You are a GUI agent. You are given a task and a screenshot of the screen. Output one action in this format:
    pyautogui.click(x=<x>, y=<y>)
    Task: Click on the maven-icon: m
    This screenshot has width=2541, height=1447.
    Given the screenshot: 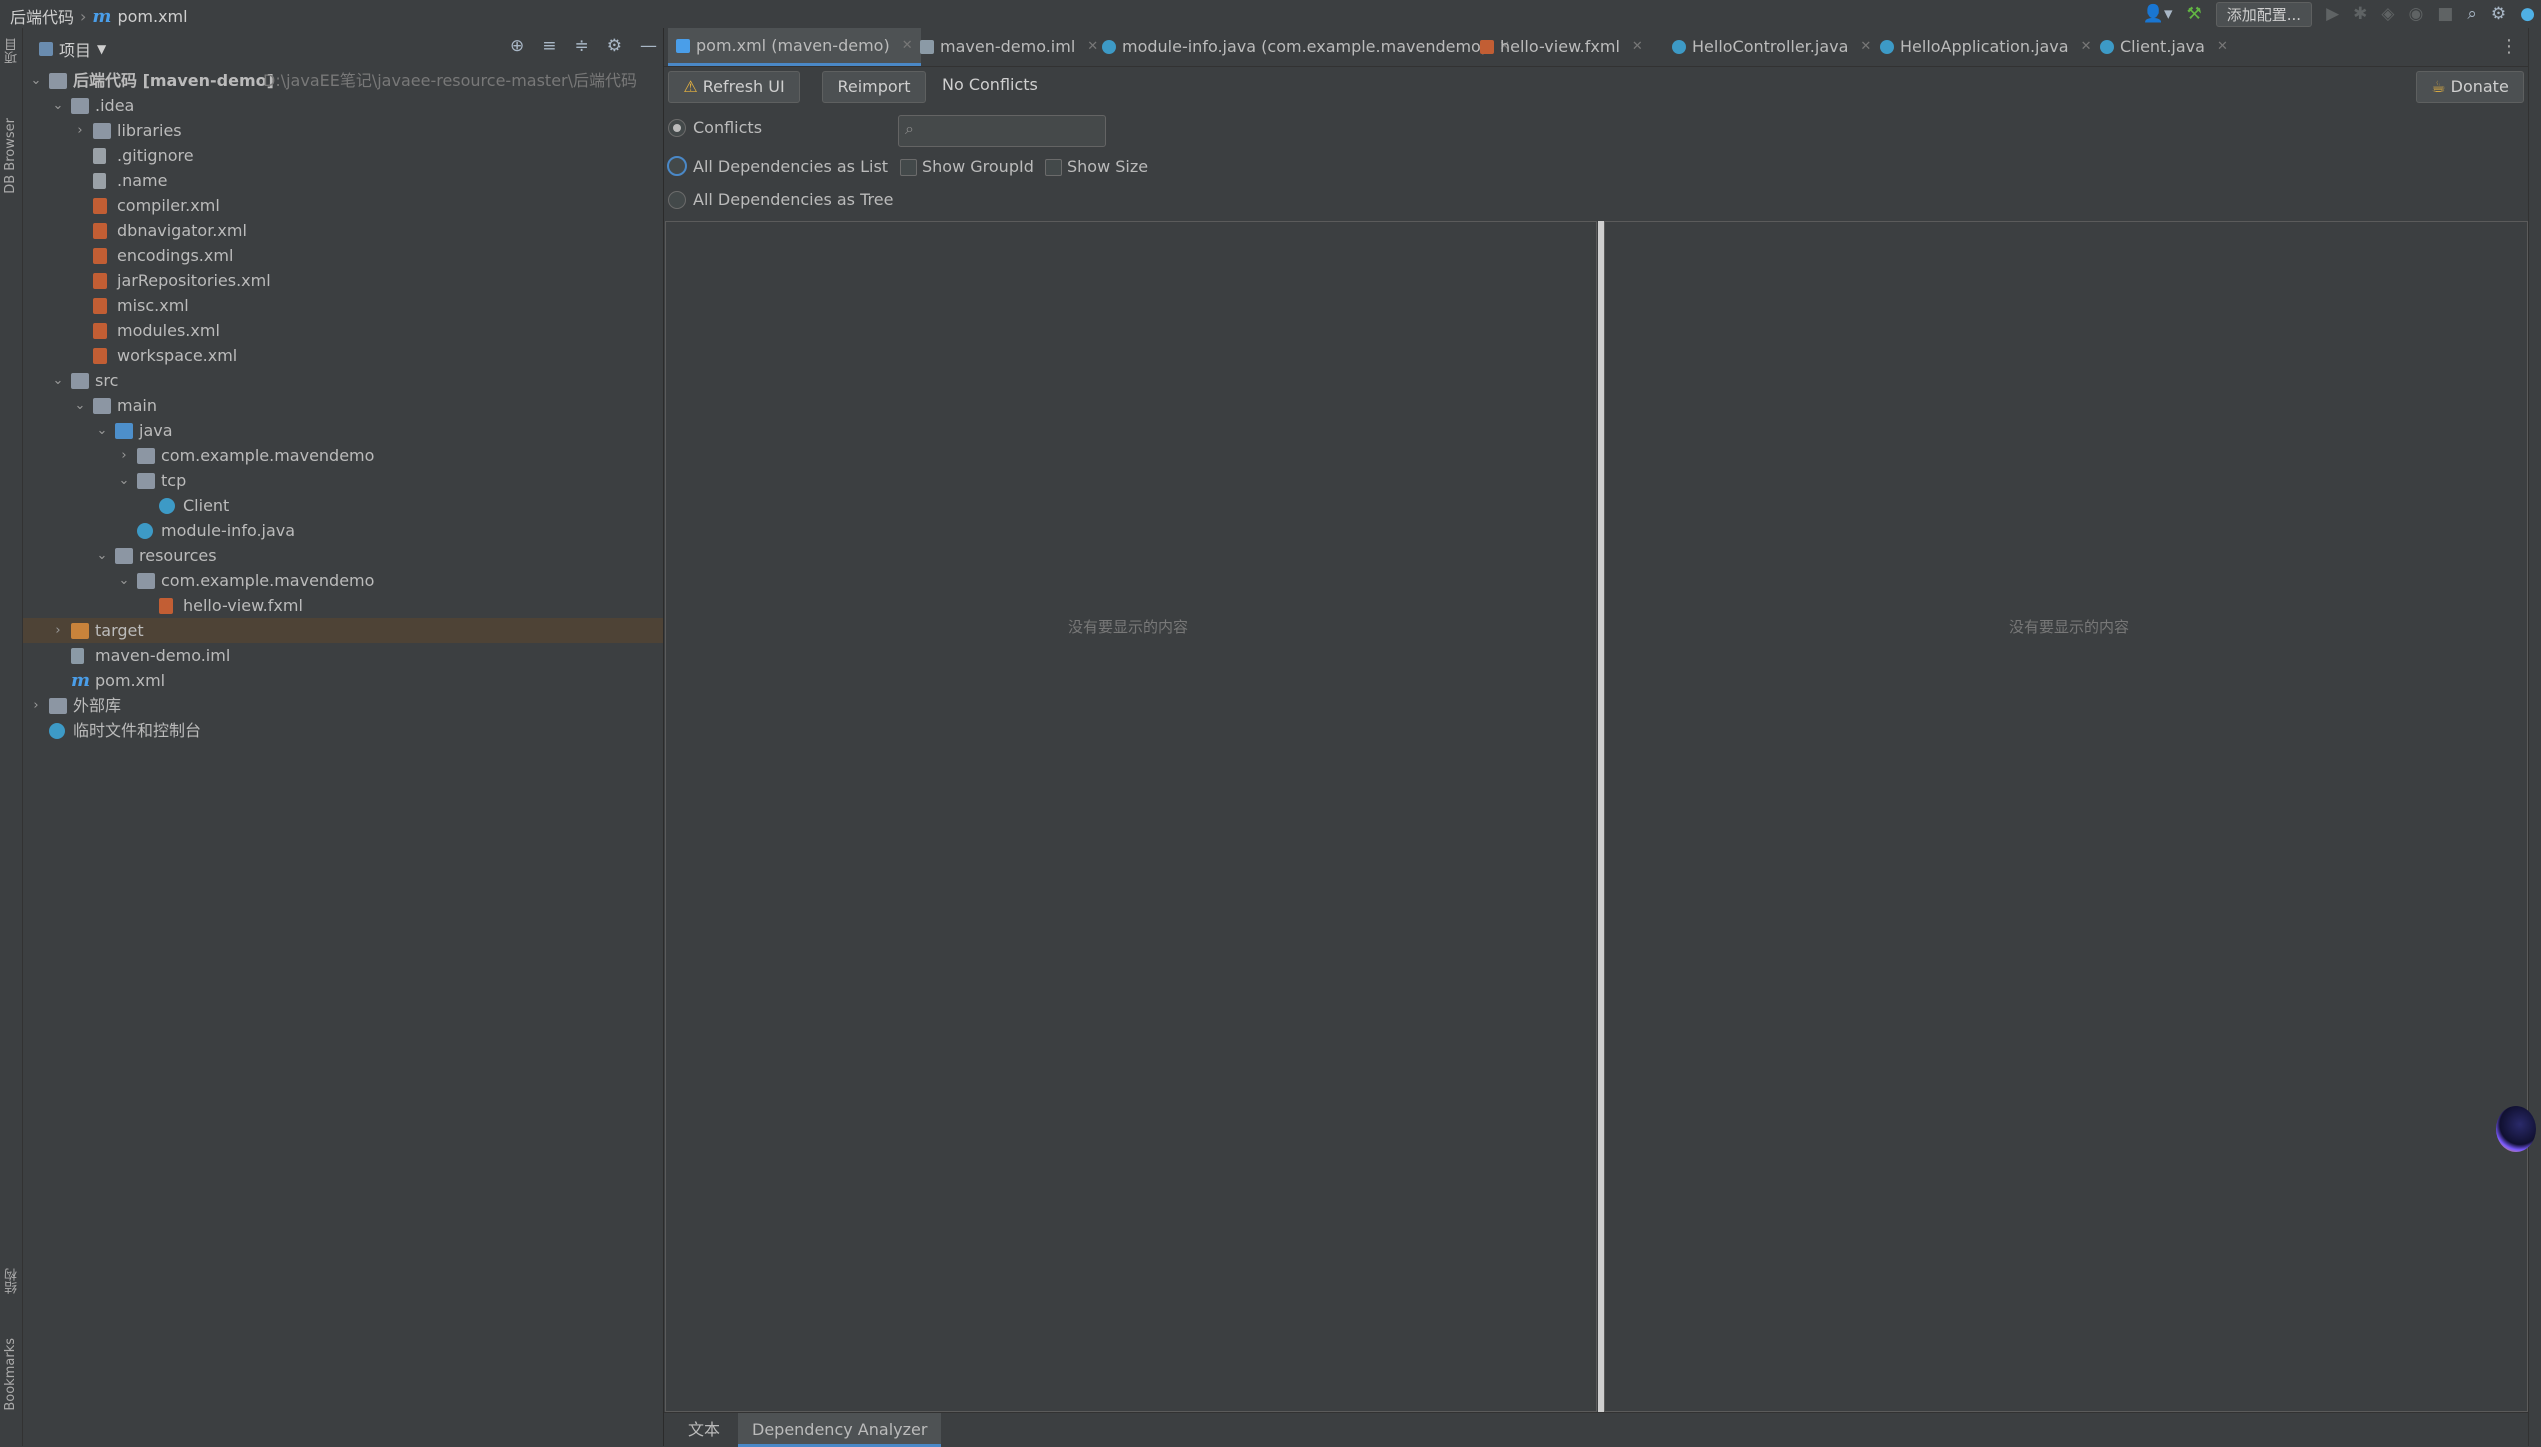 What is the action you would take?
    pyautogui.click(x=81, y=680)
    